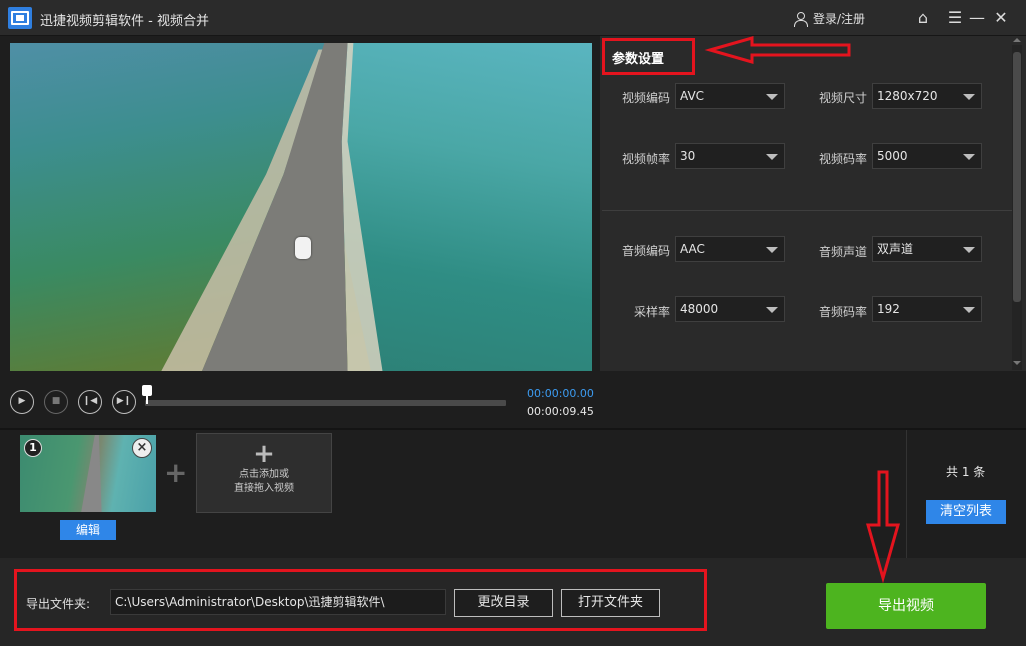 The width and height of the screenshot is (1026, 646). Describe the element at coordinates (777, 50) in the screenshot. I see `annotation-arrow-left-icon` at that location.